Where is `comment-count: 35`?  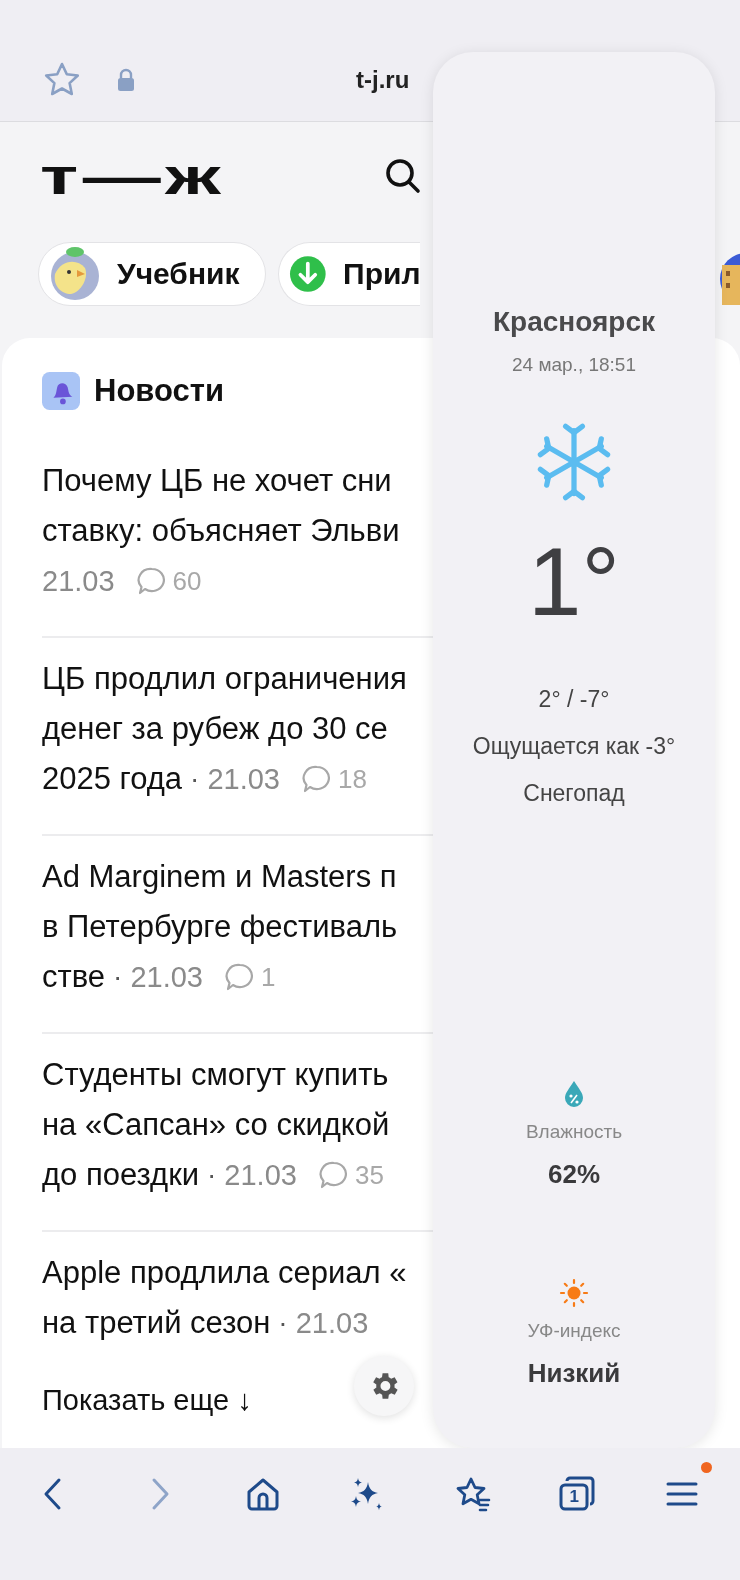 comment-count: 35 is located at coordinates (369, 1175).